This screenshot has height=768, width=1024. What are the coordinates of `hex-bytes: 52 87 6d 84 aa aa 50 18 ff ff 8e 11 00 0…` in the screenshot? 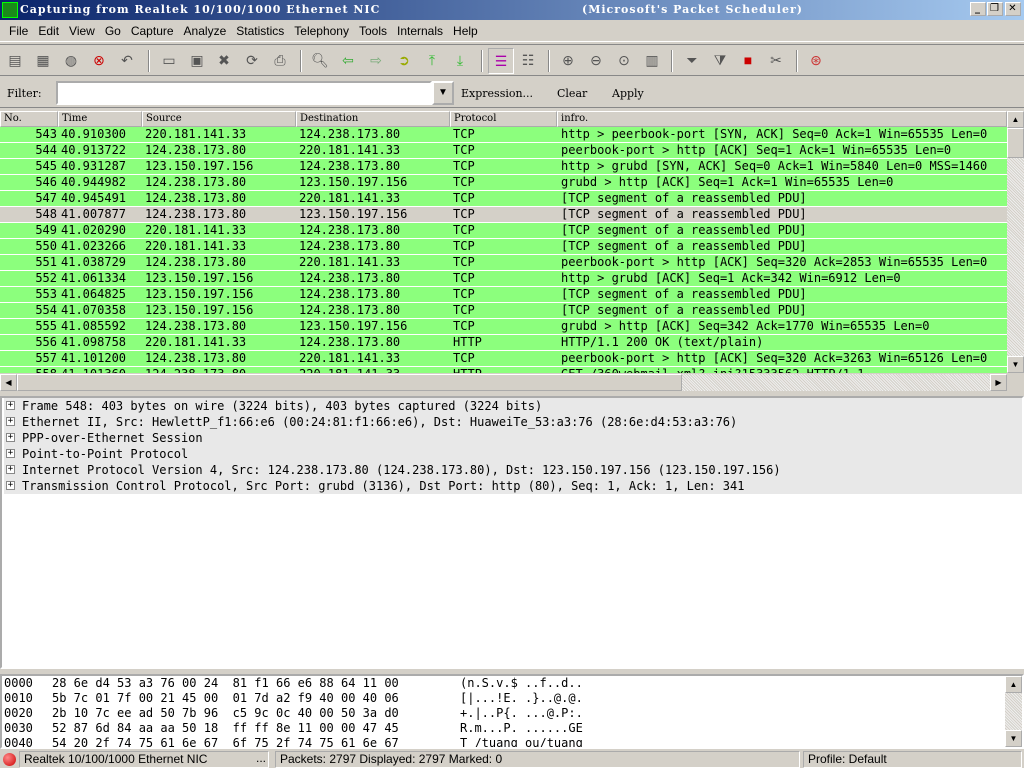 It's located at (225, 728).